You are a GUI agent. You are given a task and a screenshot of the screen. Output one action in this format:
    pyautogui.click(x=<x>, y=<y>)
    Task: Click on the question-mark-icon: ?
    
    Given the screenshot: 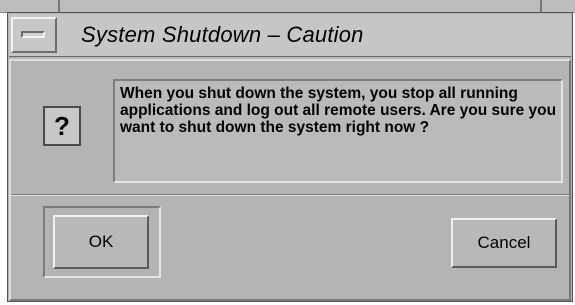 What is the action you would take?
    pyautogui.click(x=62, y=126)
    